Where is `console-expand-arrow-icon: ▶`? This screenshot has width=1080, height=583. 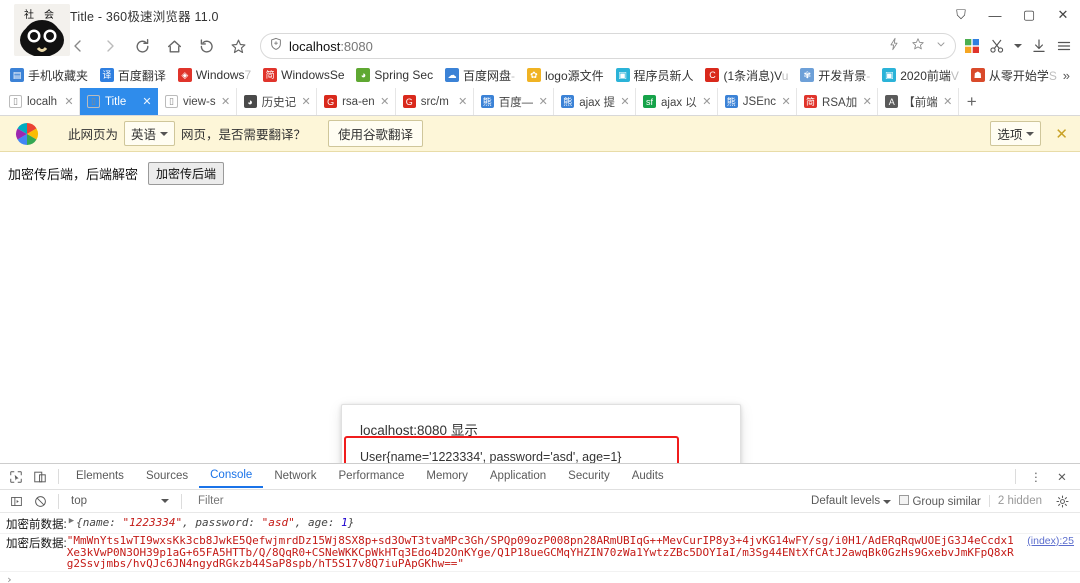 console-expand-arrow-icon: ▶ is located at coordinates (71, 524).